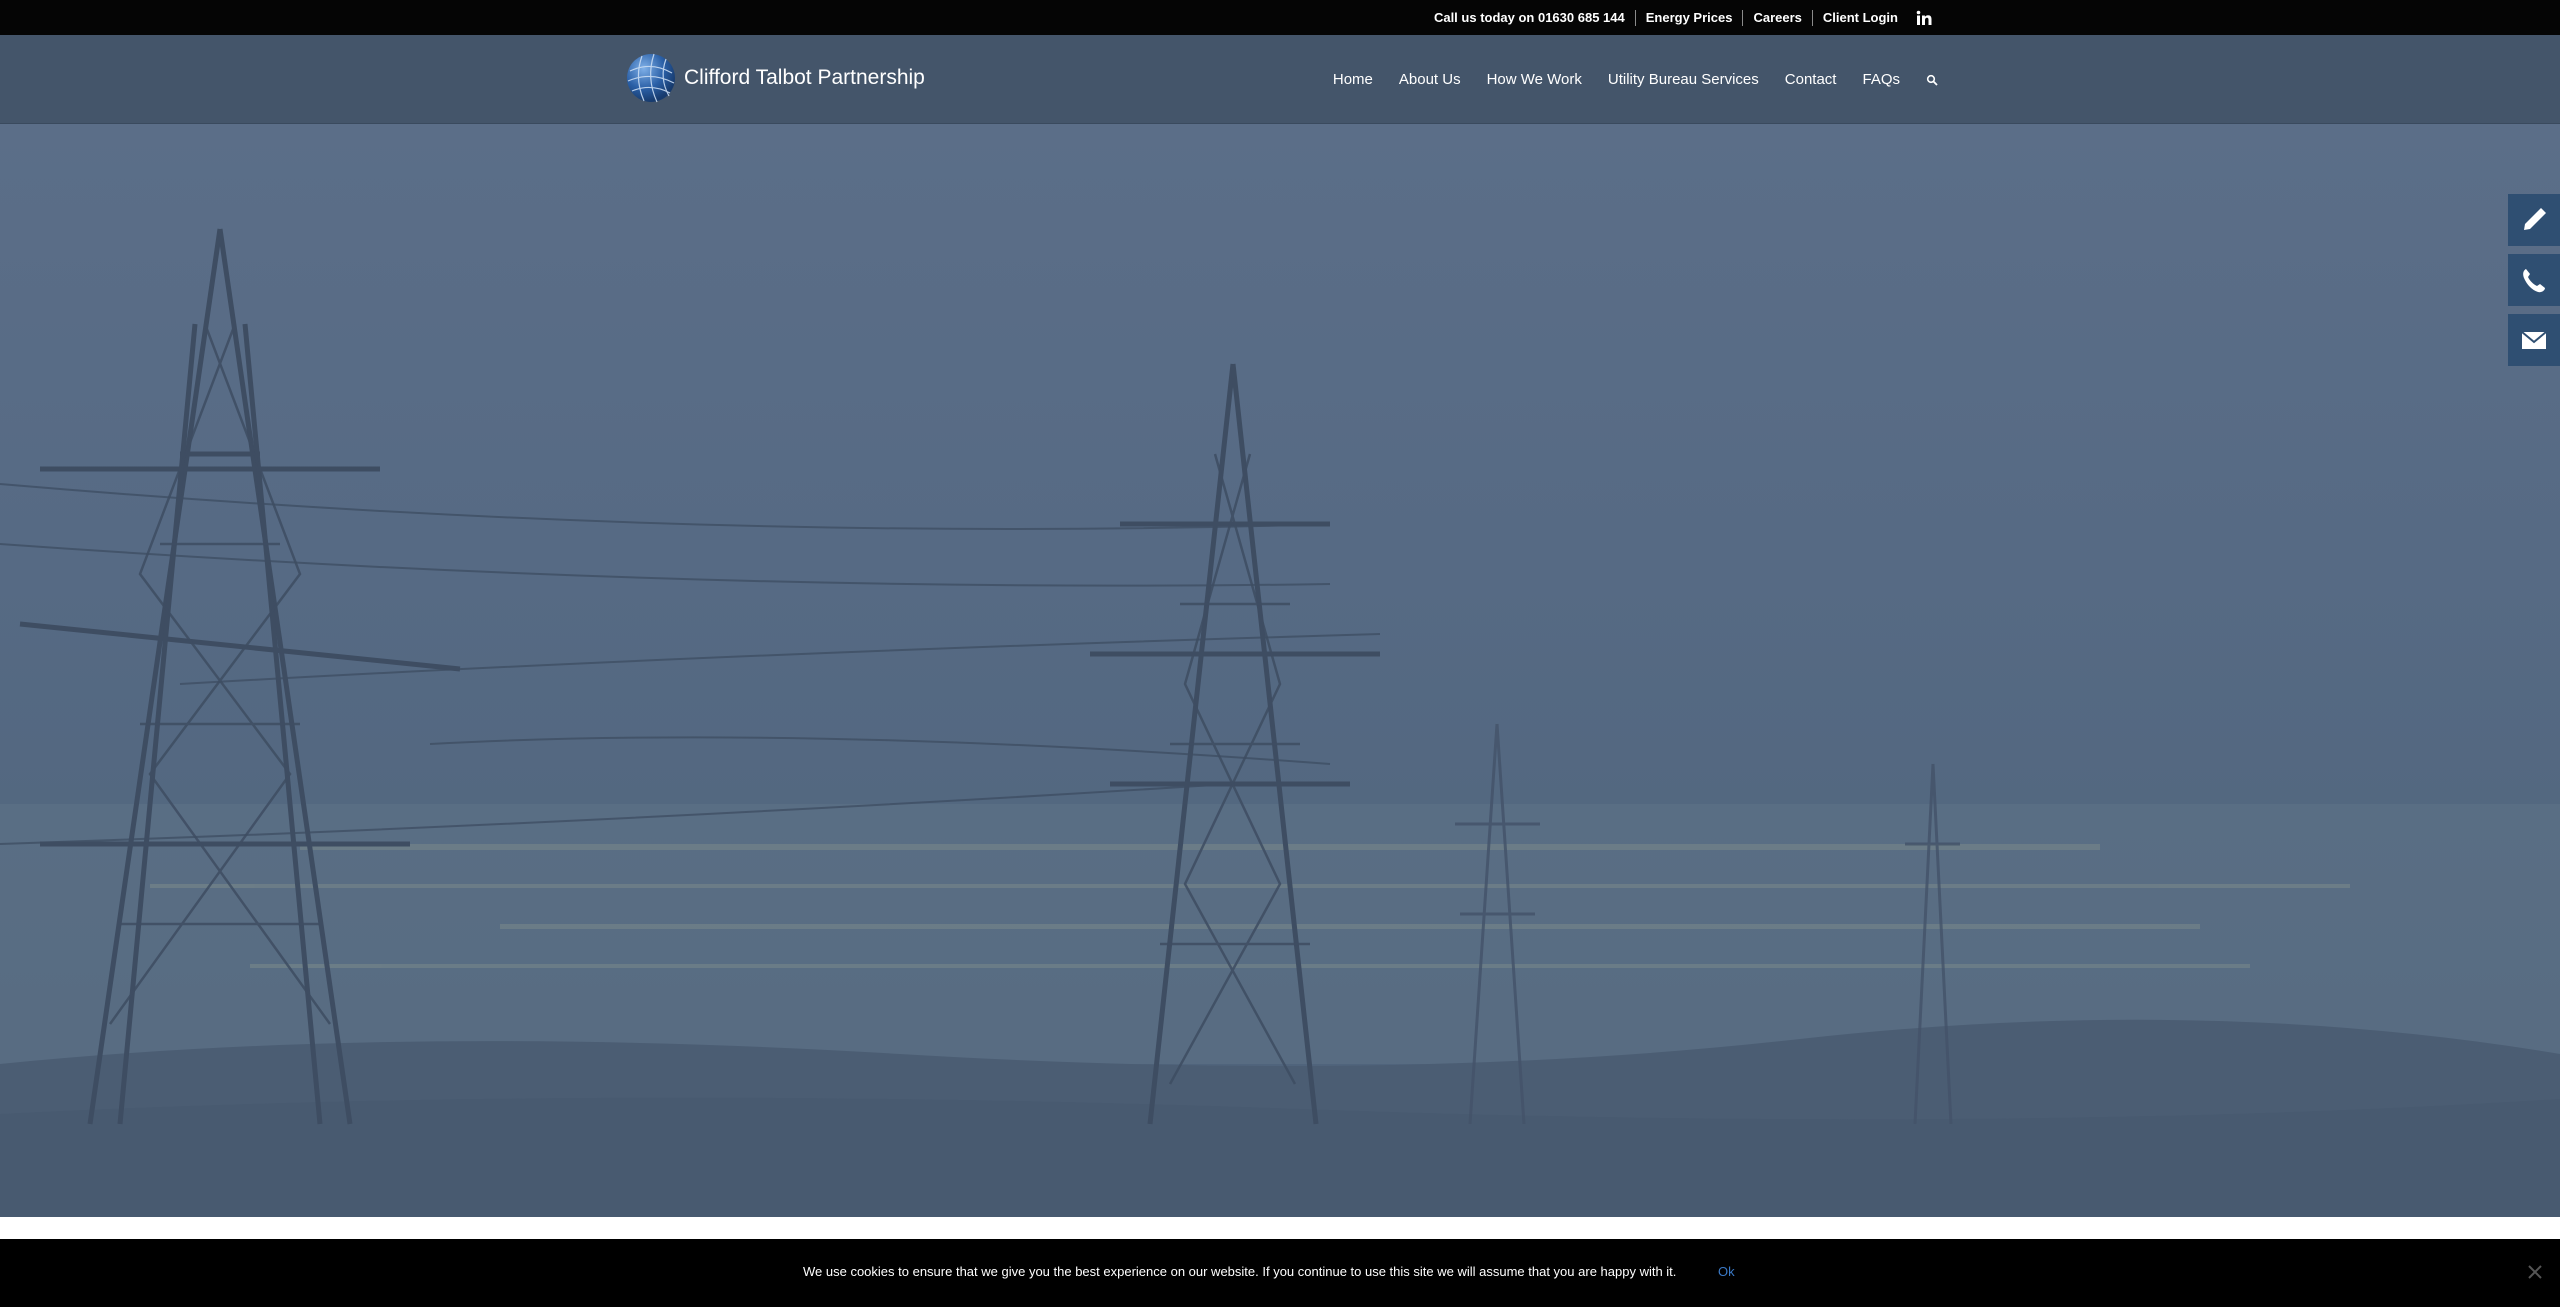 The image size is (2560, 1307). Describe the element at coordinates (804, 77) in the screenshot. I see `brand-name: Clifford Talbot Partnership` at that location.